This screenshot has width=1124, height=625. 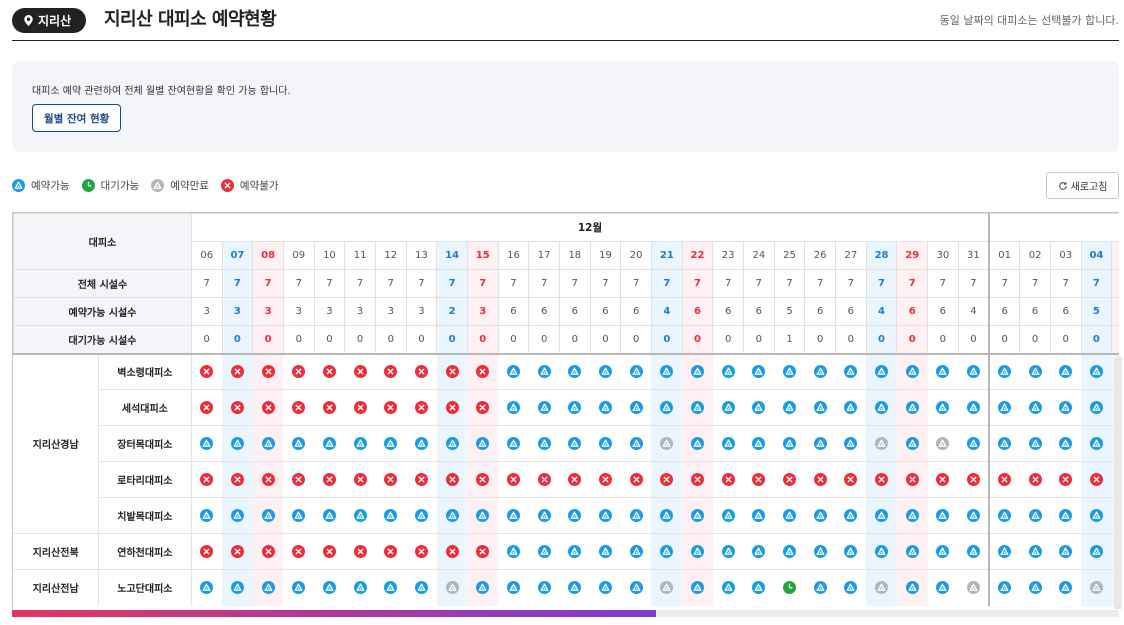 I want to click on day-header: 29, so click(x=912, y=255).